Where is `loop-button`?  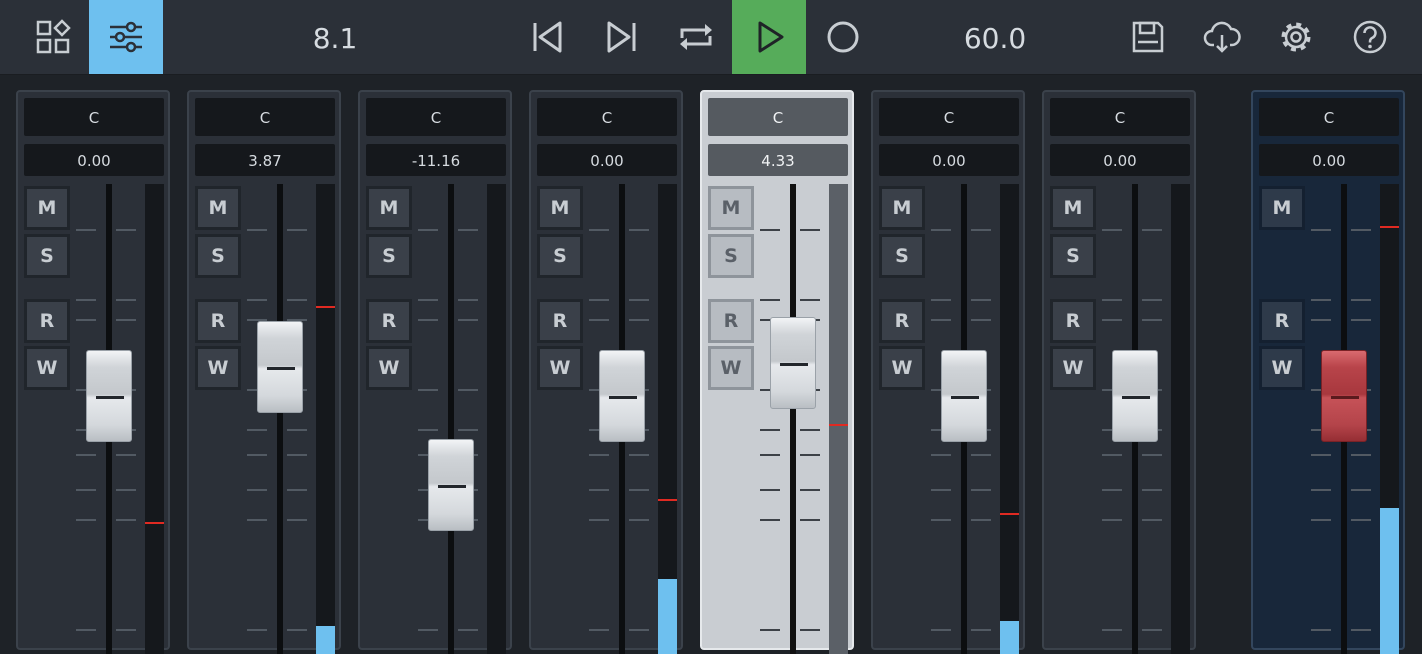 loop-button is located at coordinates (696, 37).